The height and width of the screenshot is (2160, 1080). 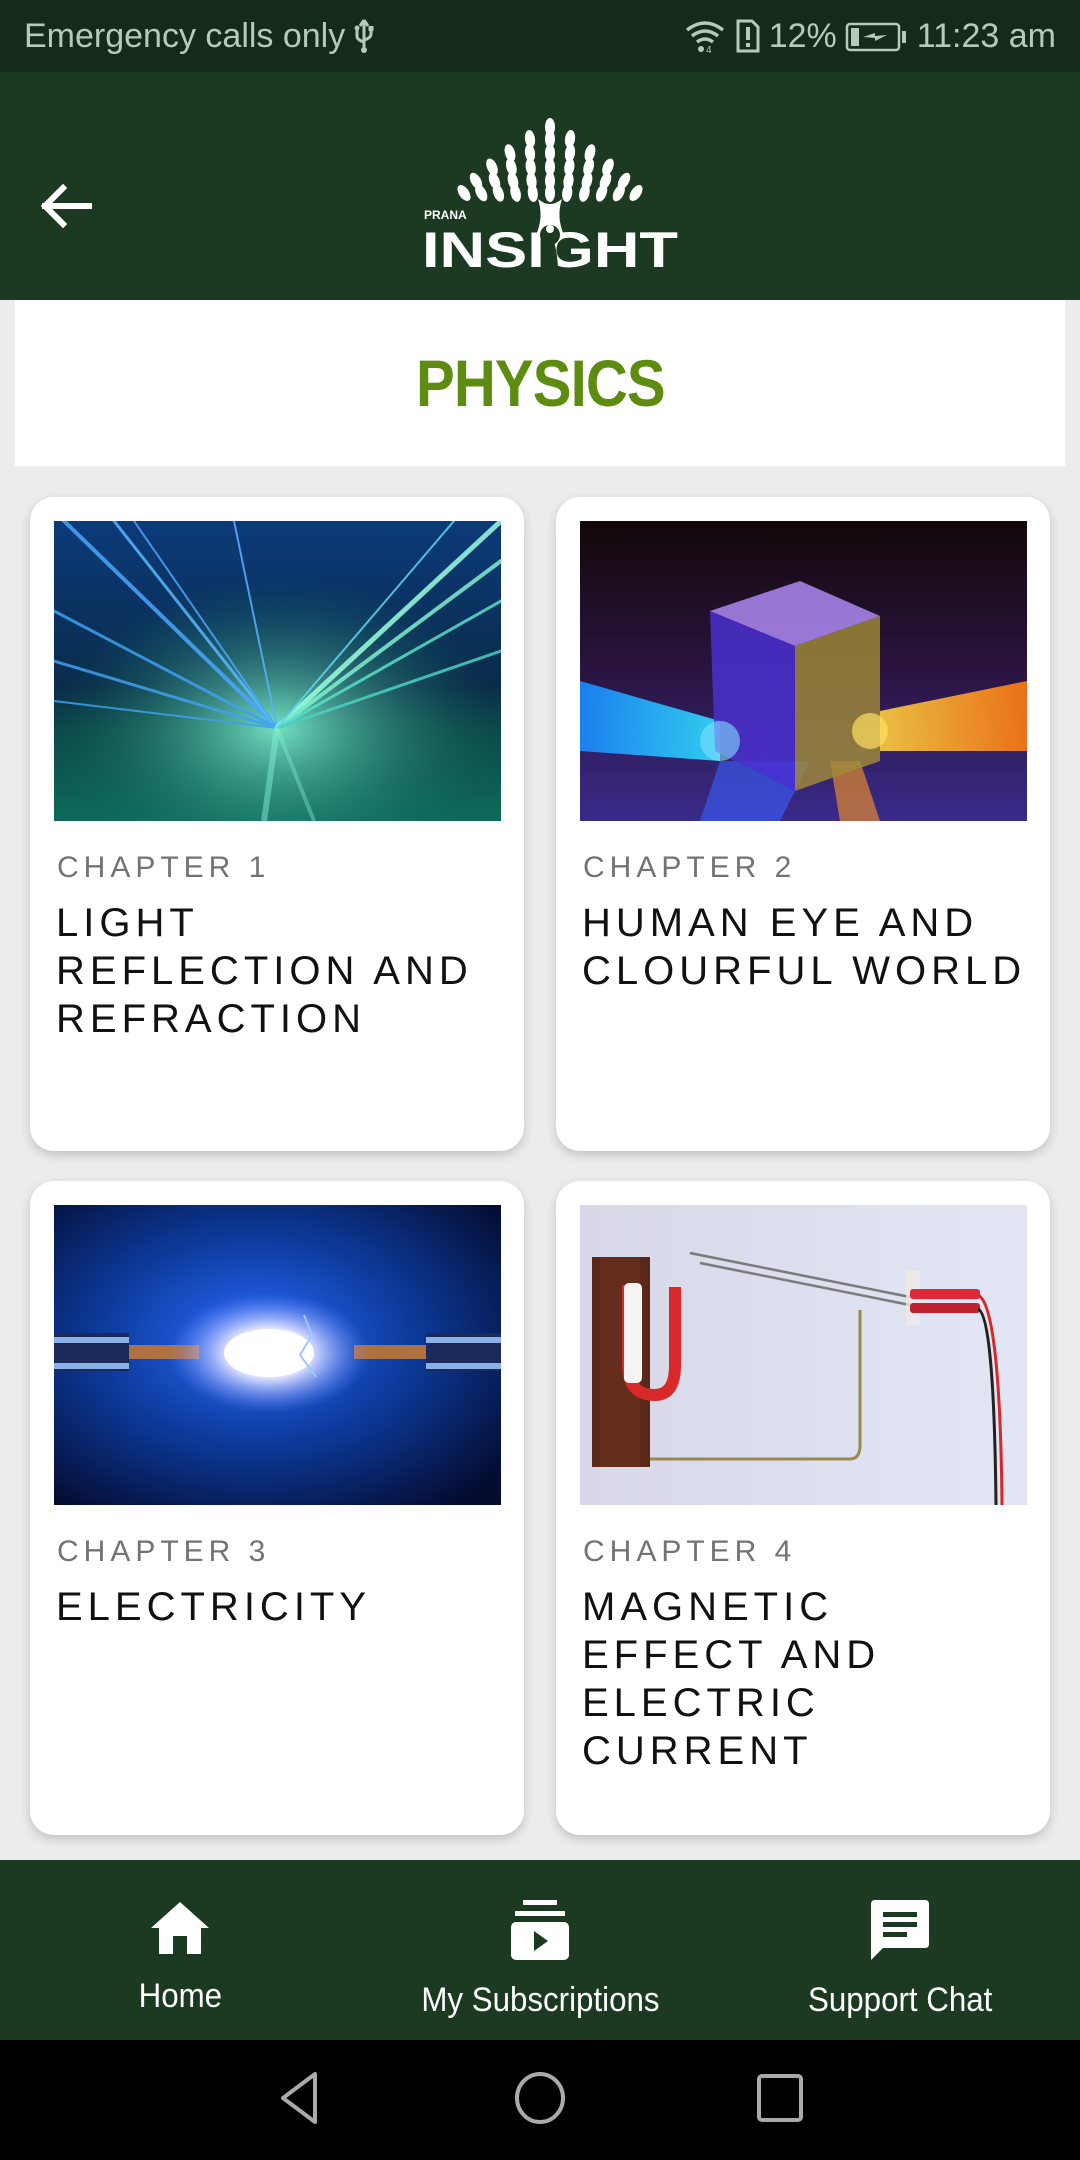 I want to click on laser-beams-image, so click(x=277, y=671).